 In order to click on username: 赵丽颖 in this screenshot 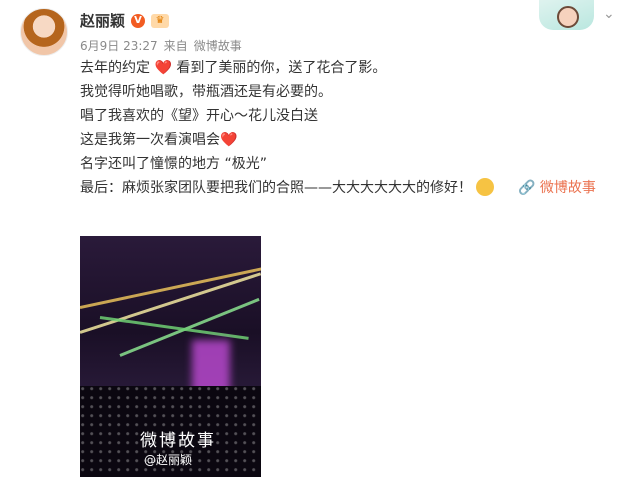, I will do `click(102, 20)`.